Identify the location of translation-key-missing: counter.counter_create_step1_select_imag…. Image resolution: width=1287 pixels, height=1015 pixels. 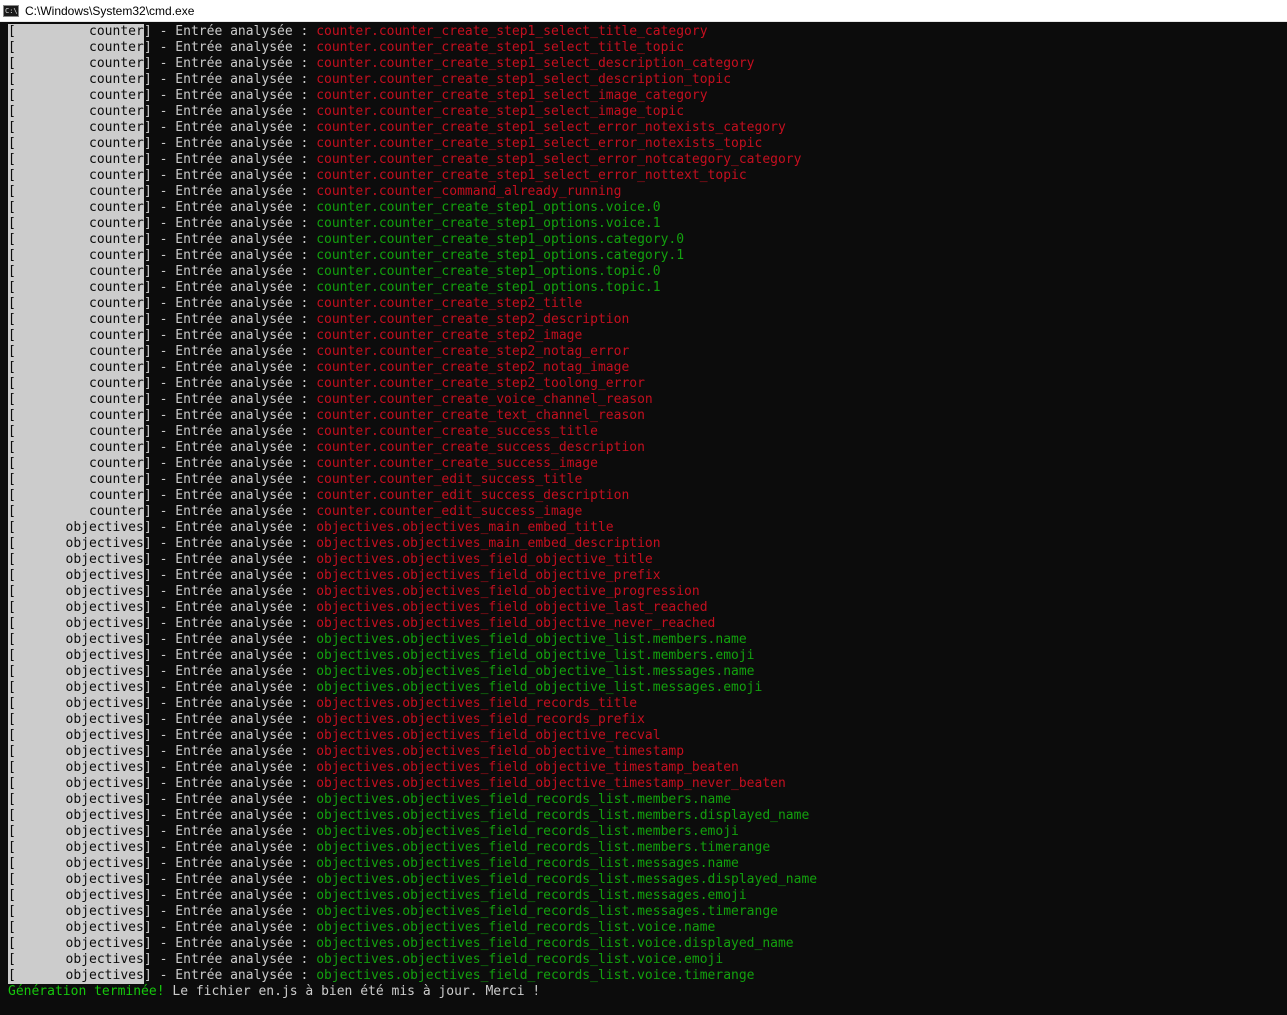
(512, 95).